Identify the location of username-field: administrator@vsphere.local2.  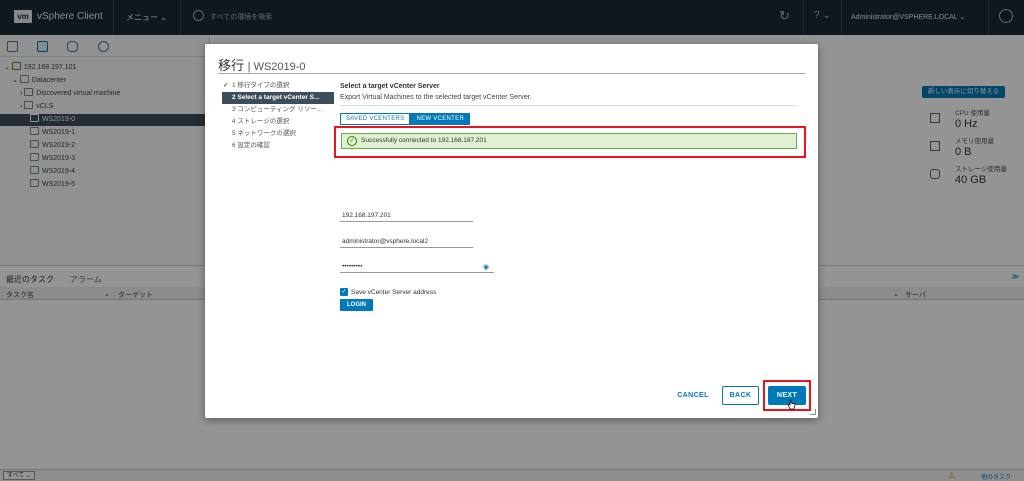
(406, 242).